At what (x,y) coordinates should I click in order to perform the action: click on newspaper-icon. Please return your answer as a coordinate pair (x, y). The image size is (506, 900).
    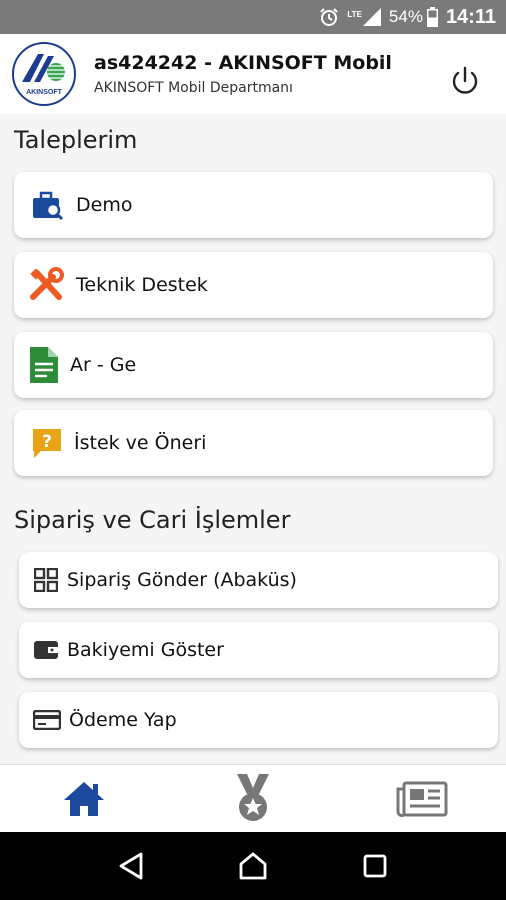
    Looking at the image, I should click on (422, 799).